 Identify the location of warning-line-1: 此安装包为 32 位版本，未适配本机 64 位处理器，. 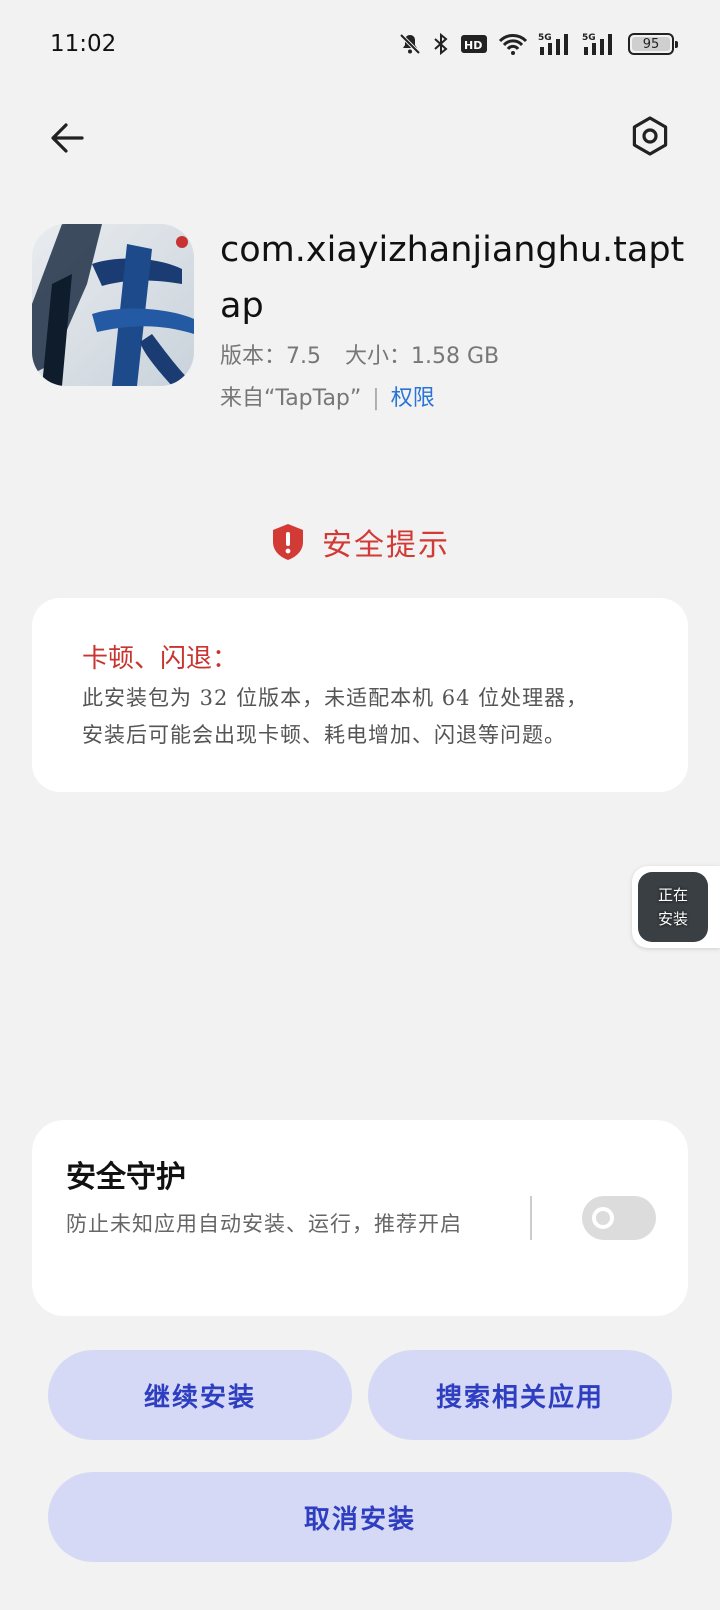
(335, 698).